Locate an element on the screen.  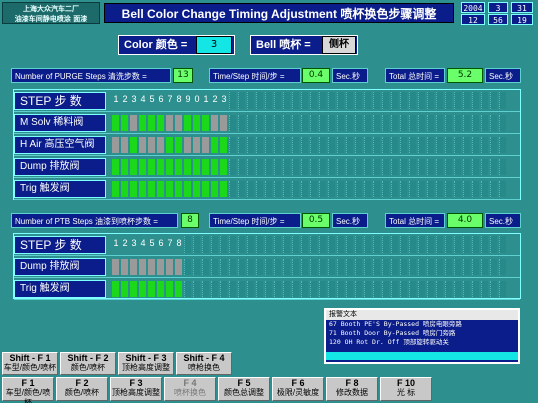
company-line-1: 上海大众汽车二厂 is located at coordinates (51, 8).